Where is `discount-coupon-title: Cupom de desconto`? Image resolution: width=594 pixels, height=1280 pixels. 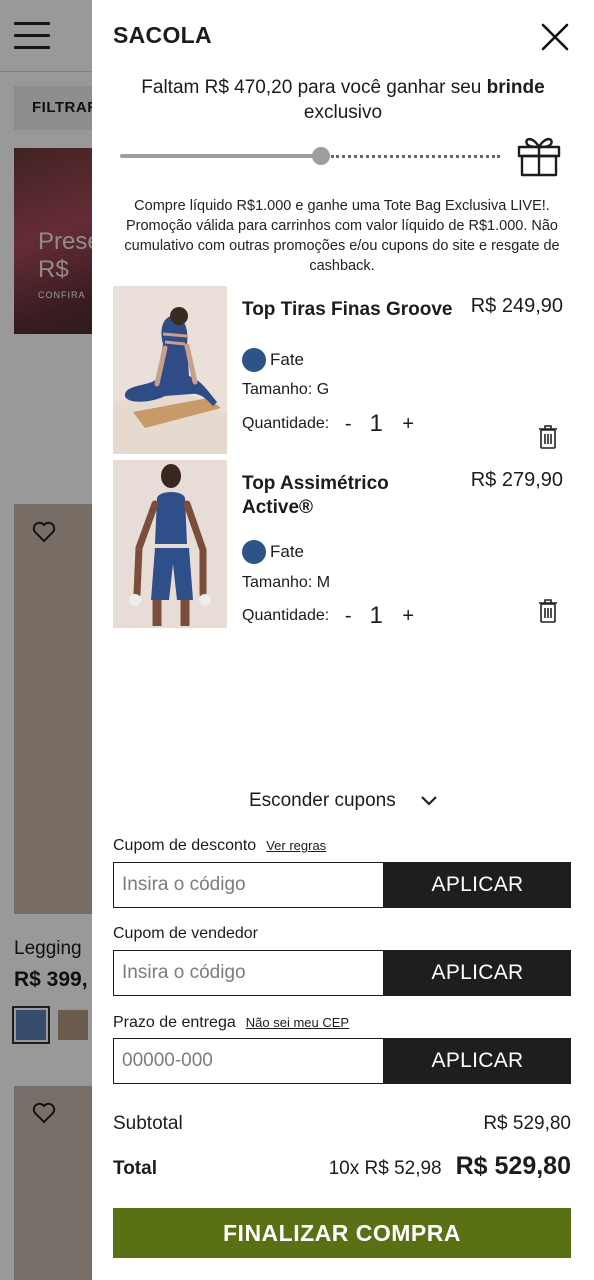 discount-coupon-title: Cupom de desconto is located at coordinates (185, 845).